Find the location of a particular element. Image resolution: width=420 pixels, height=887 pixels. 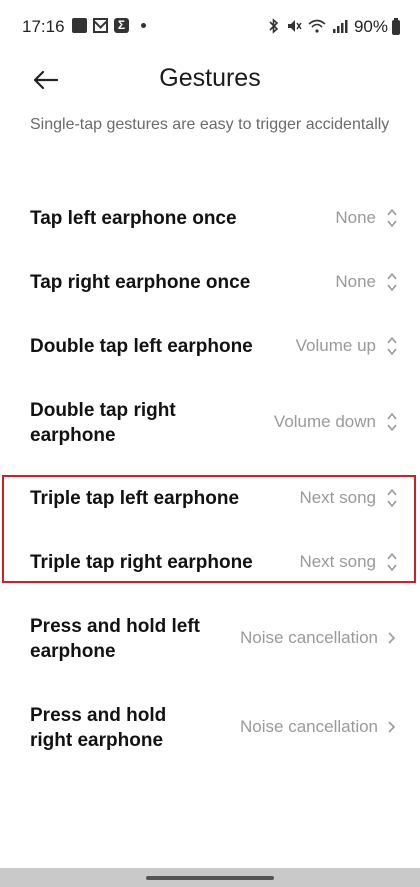

gesture-row-double-tap-left: Double tap left earphone Volume up is located at coordinates (210, 346).